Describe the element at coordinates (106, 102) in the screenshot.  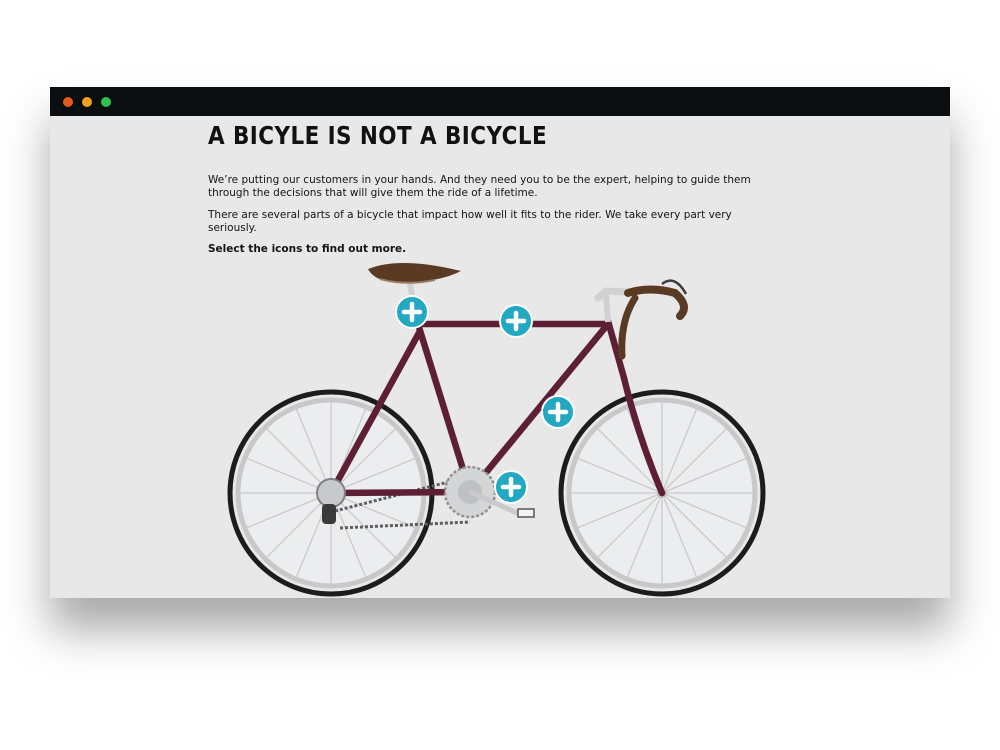
I see `maximize-dot` at that location.